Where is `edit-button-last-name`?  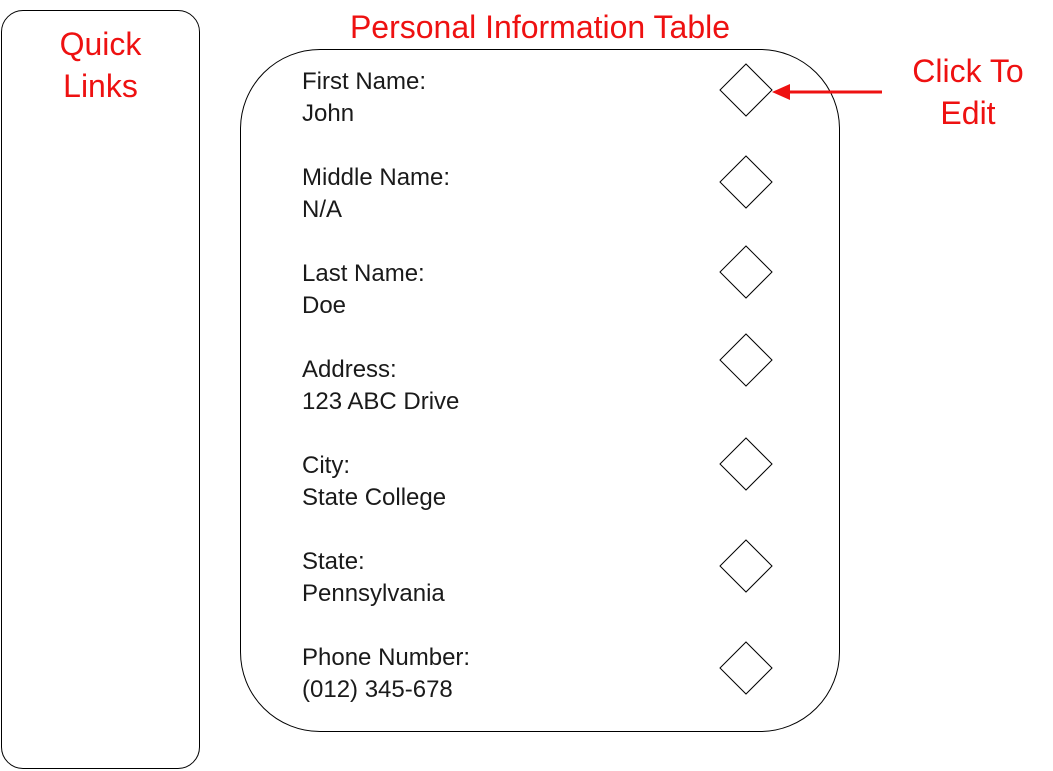
edit-button-last-name is located at coordinates (746, 272).